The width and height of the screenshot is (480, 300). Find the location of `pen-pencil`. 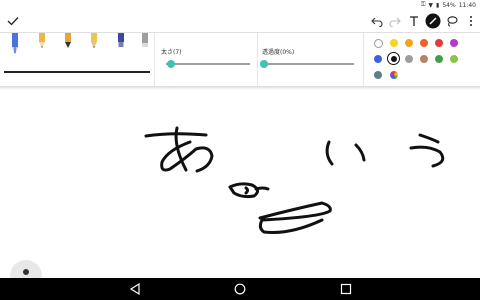

pen-pencil is located at coordinates (42, 41).